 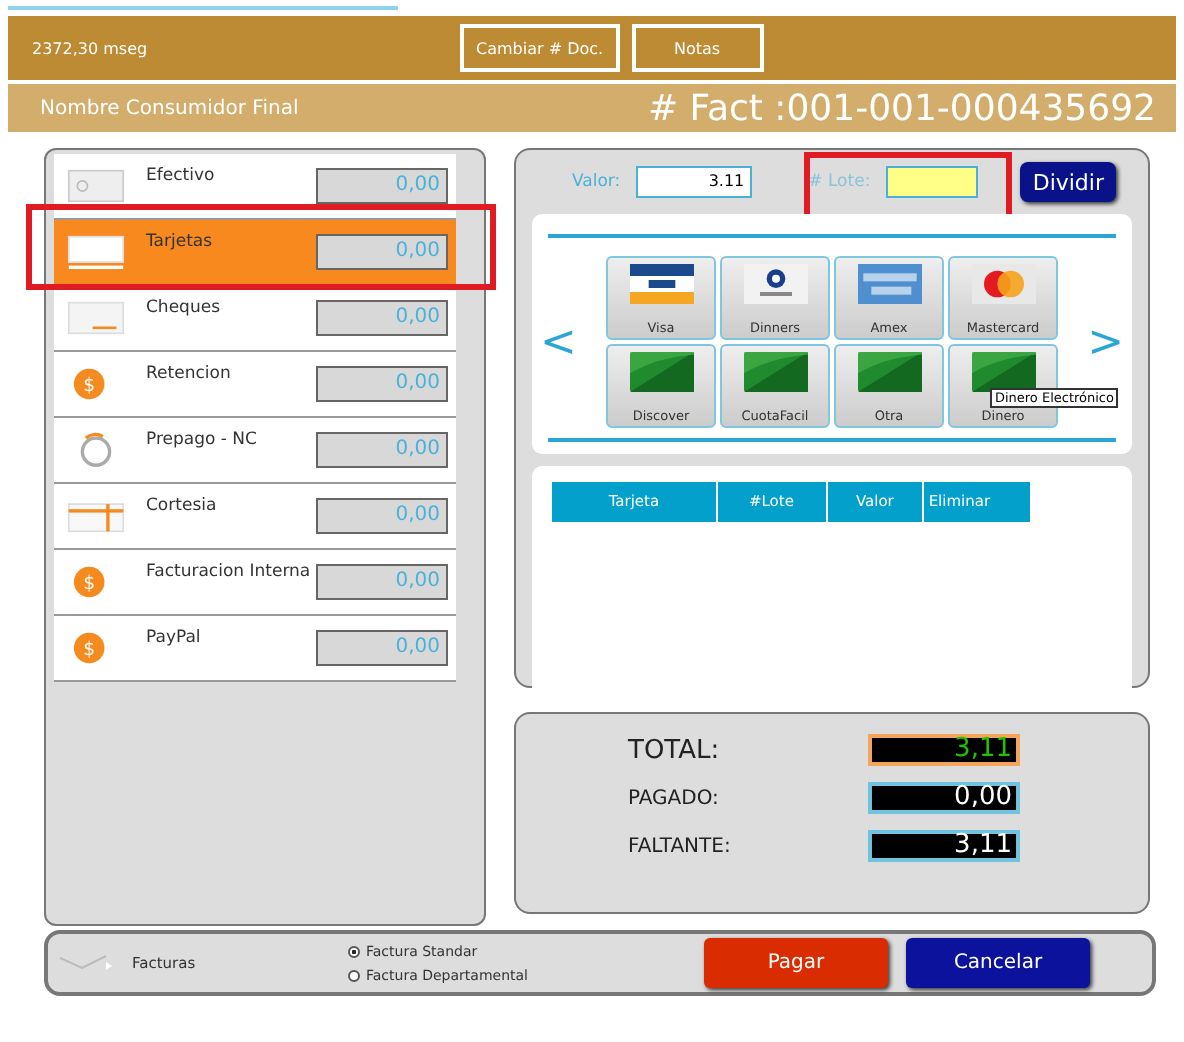 What do you see at coordinates (96, 186) in the screenshot?
I see `bill-icon` at bounding box center [96, 186].